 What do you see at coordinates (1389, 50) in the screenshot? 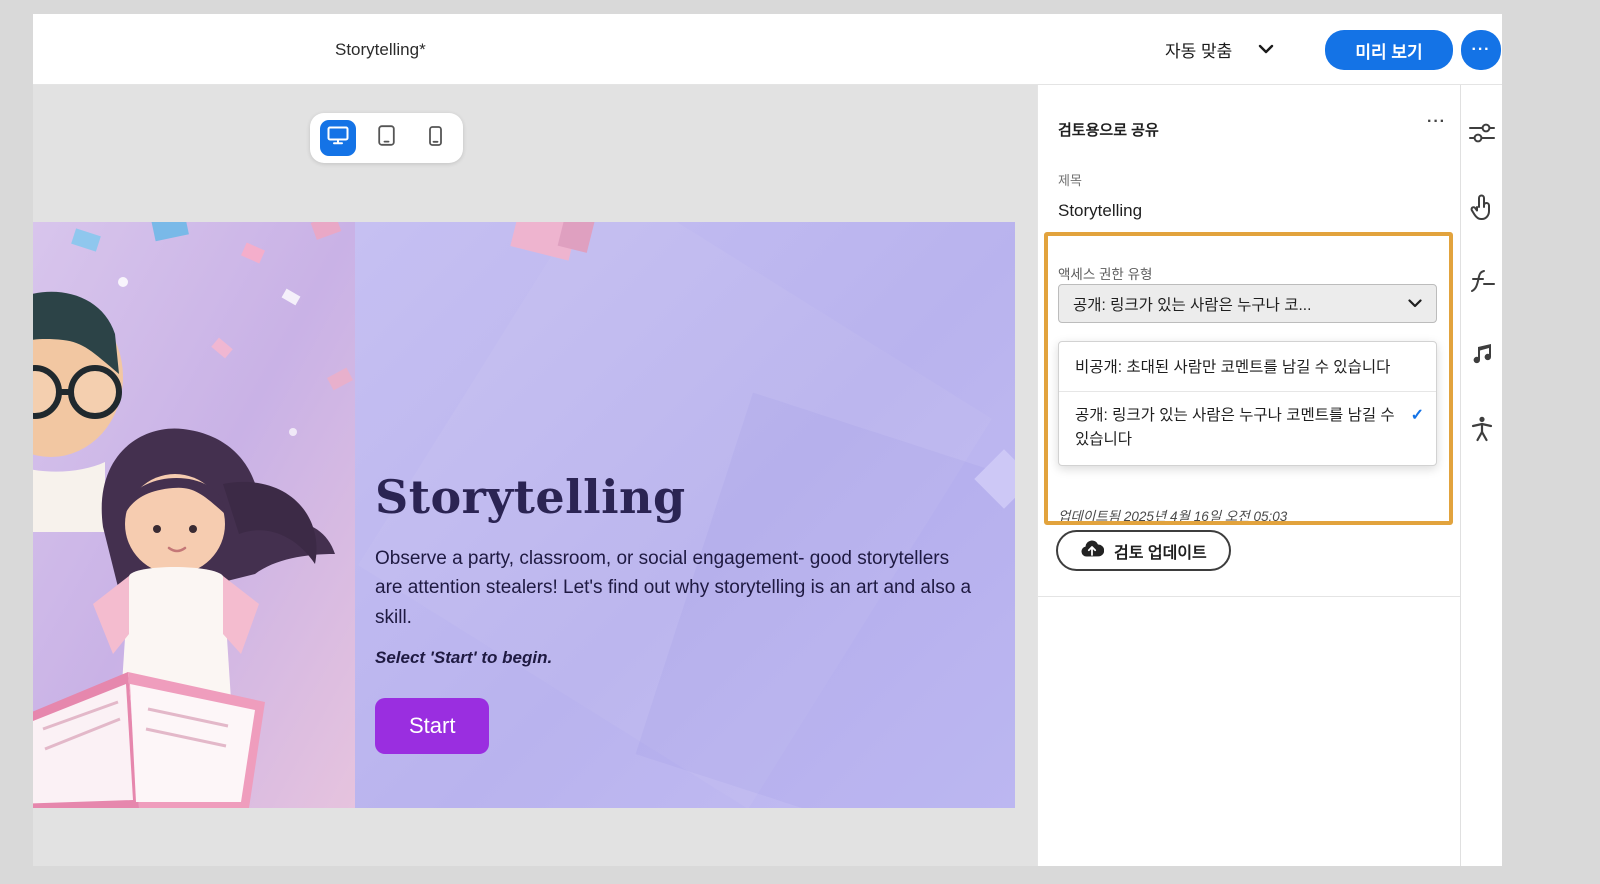
I see `preview-button: 미리 보기` at bounding box center [1389, 50].